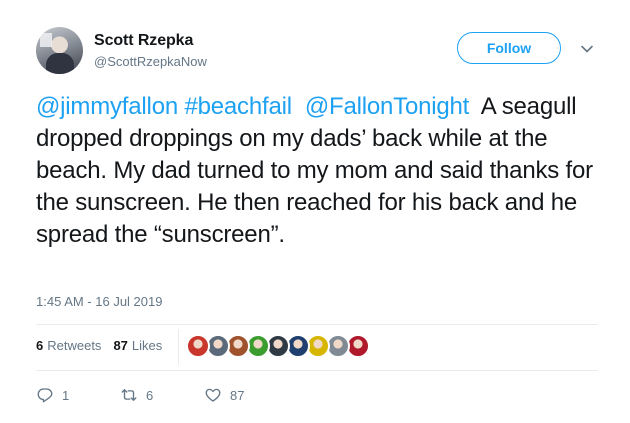 Image resolution: width=630 pixels, height=423 pixels. Describe the element at coordinates (129, 395) in the screenshot. I see `retweet-icon` at that location.